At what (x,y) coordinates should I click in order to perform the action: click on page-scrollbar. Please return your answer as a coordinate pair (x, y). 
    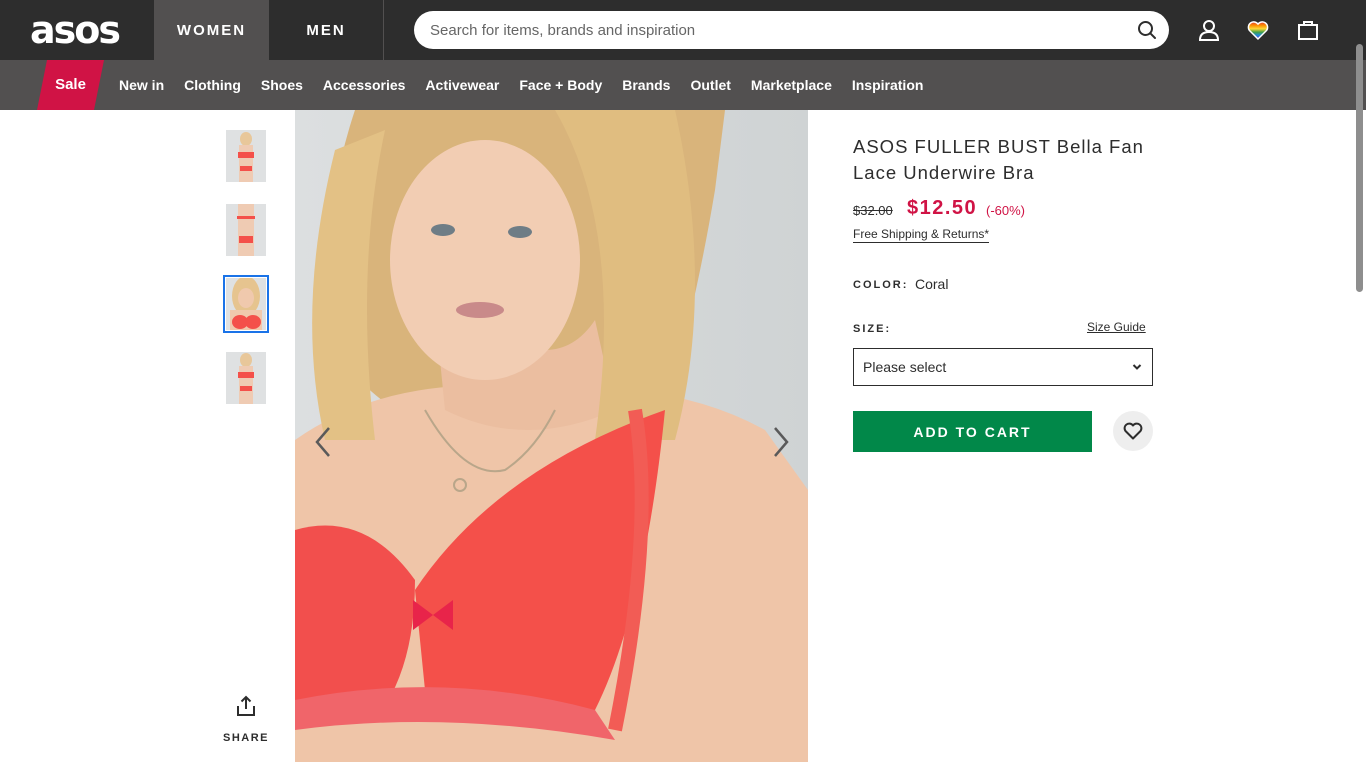
    Looking at the image, I should click on (1359, 168).